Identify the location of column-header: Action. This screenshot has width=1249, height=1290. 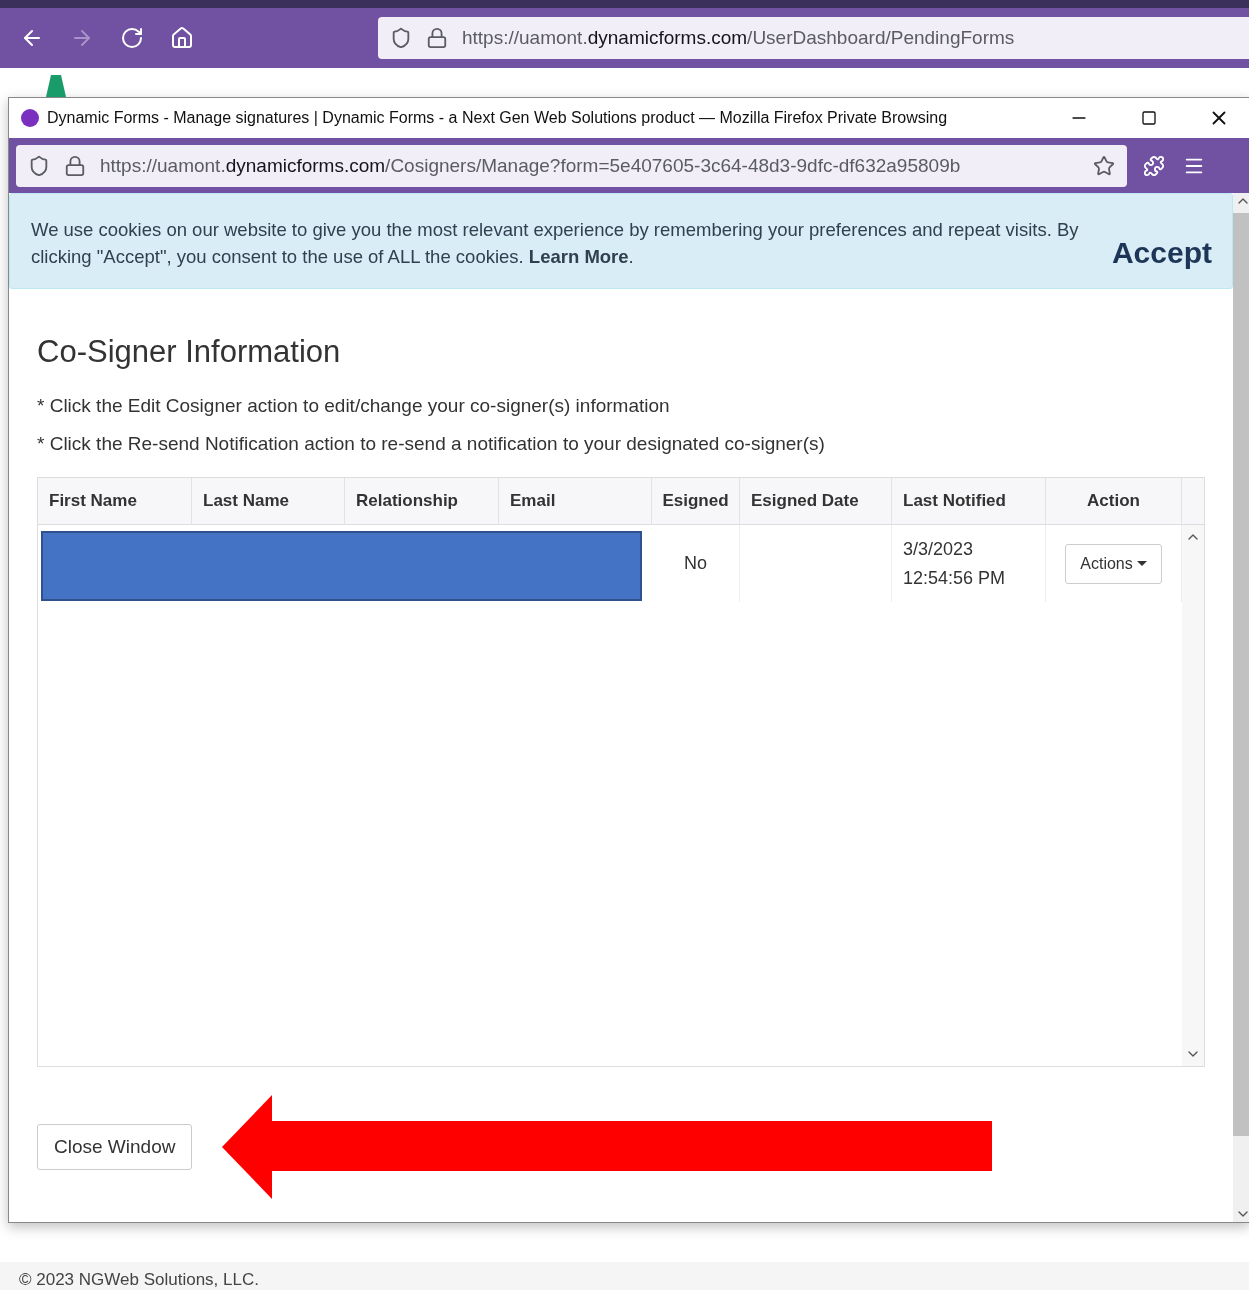
(1114, 501).